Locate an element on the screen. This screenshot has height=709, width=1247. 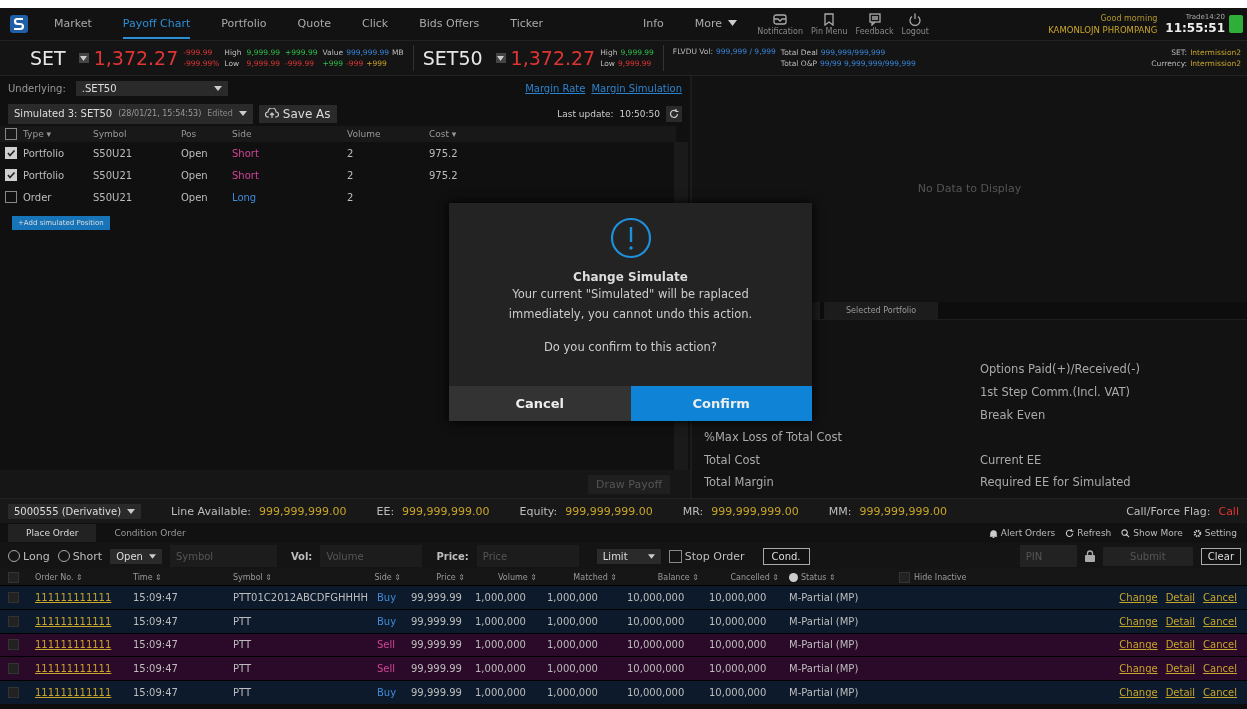
column-header: Pos is located at coordinates (206, 134).